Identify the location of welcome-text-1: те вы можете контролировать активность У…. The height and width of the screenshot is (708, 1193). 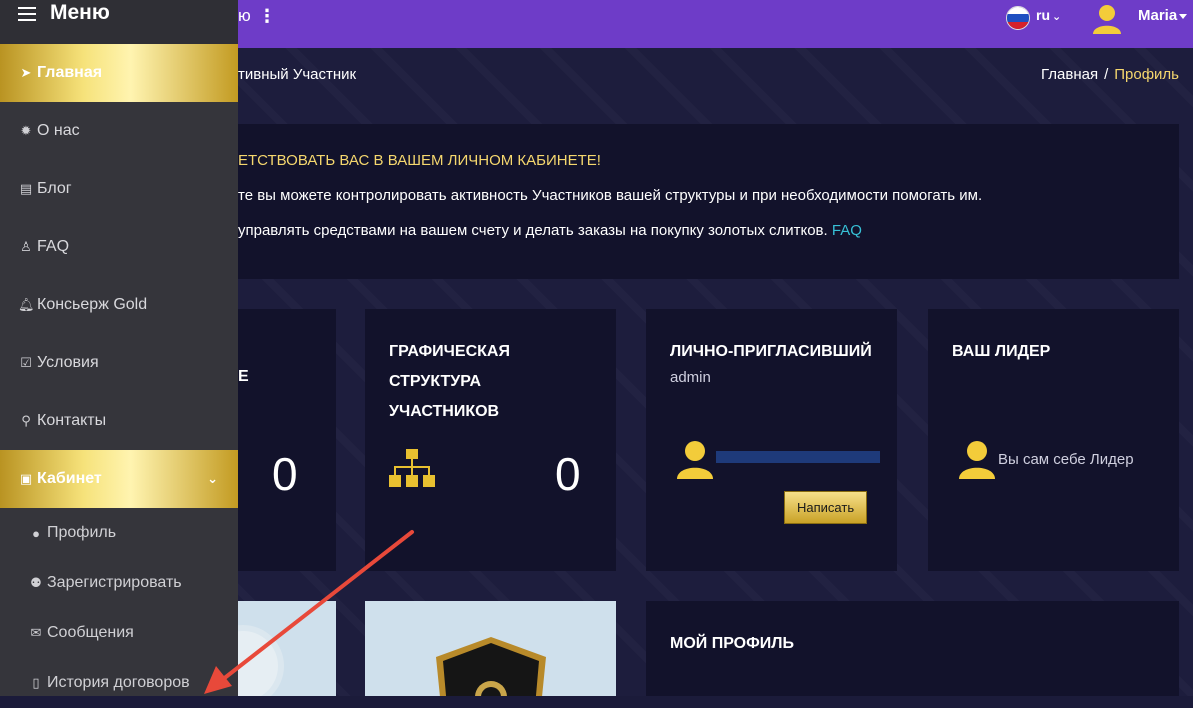
(610, 195).